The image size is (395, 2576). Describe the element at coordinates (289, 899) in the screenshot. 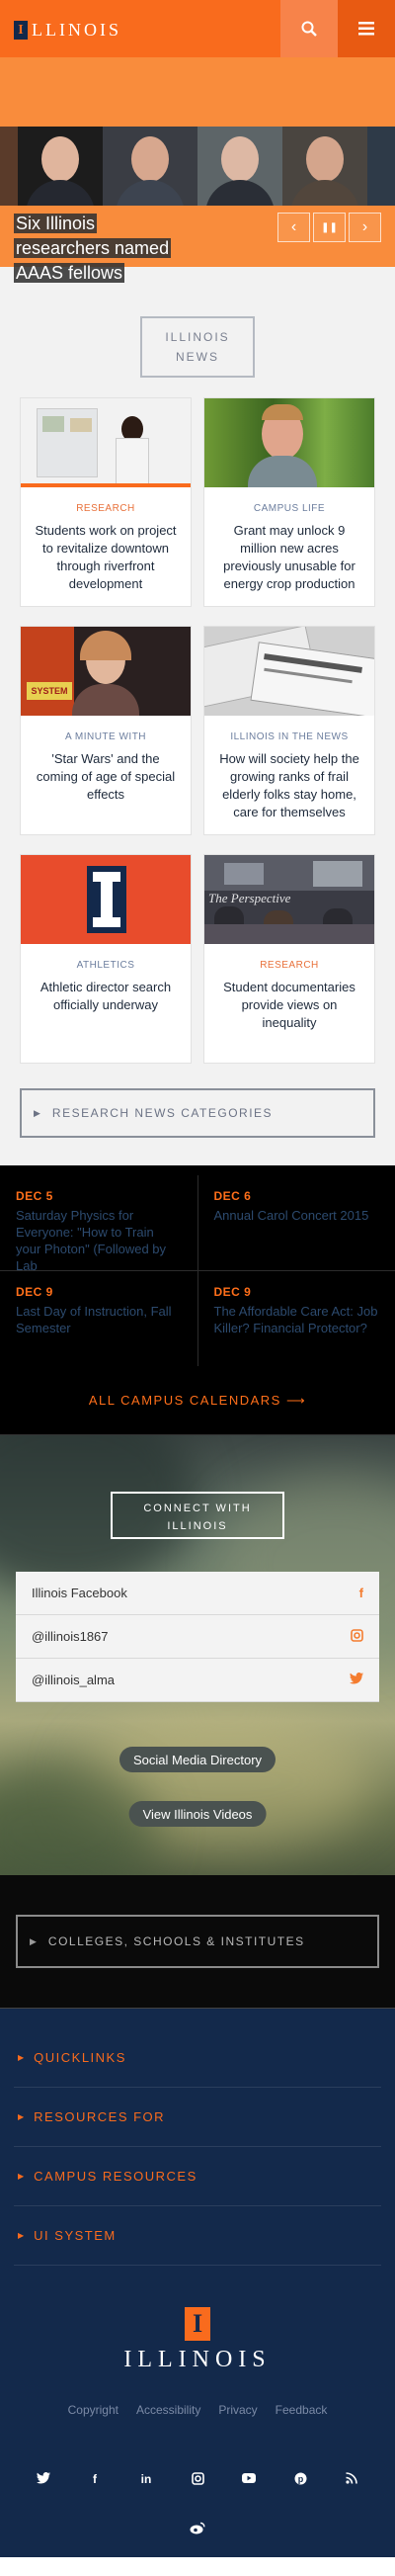

I see `news-image: The Perspective` at that location.